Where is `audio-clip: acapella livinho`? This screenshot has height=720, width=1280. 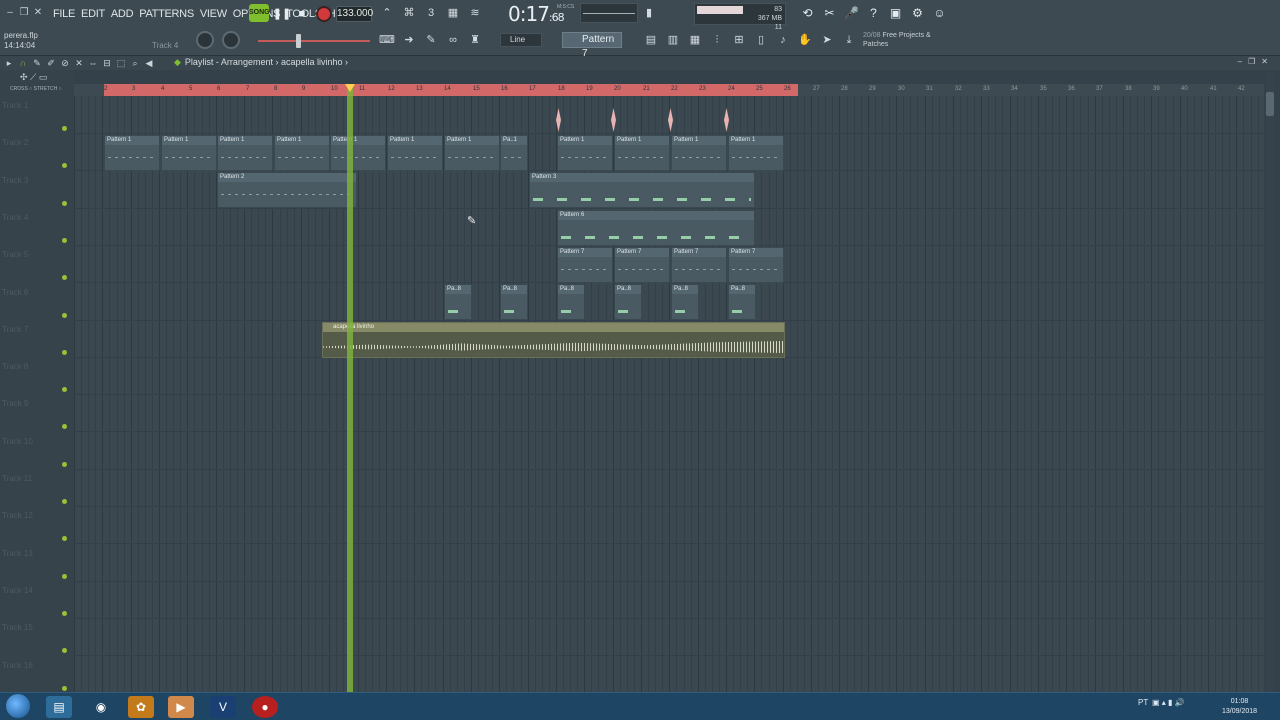 audio-clip: acapella livinho is located at coordinates (553, 340).